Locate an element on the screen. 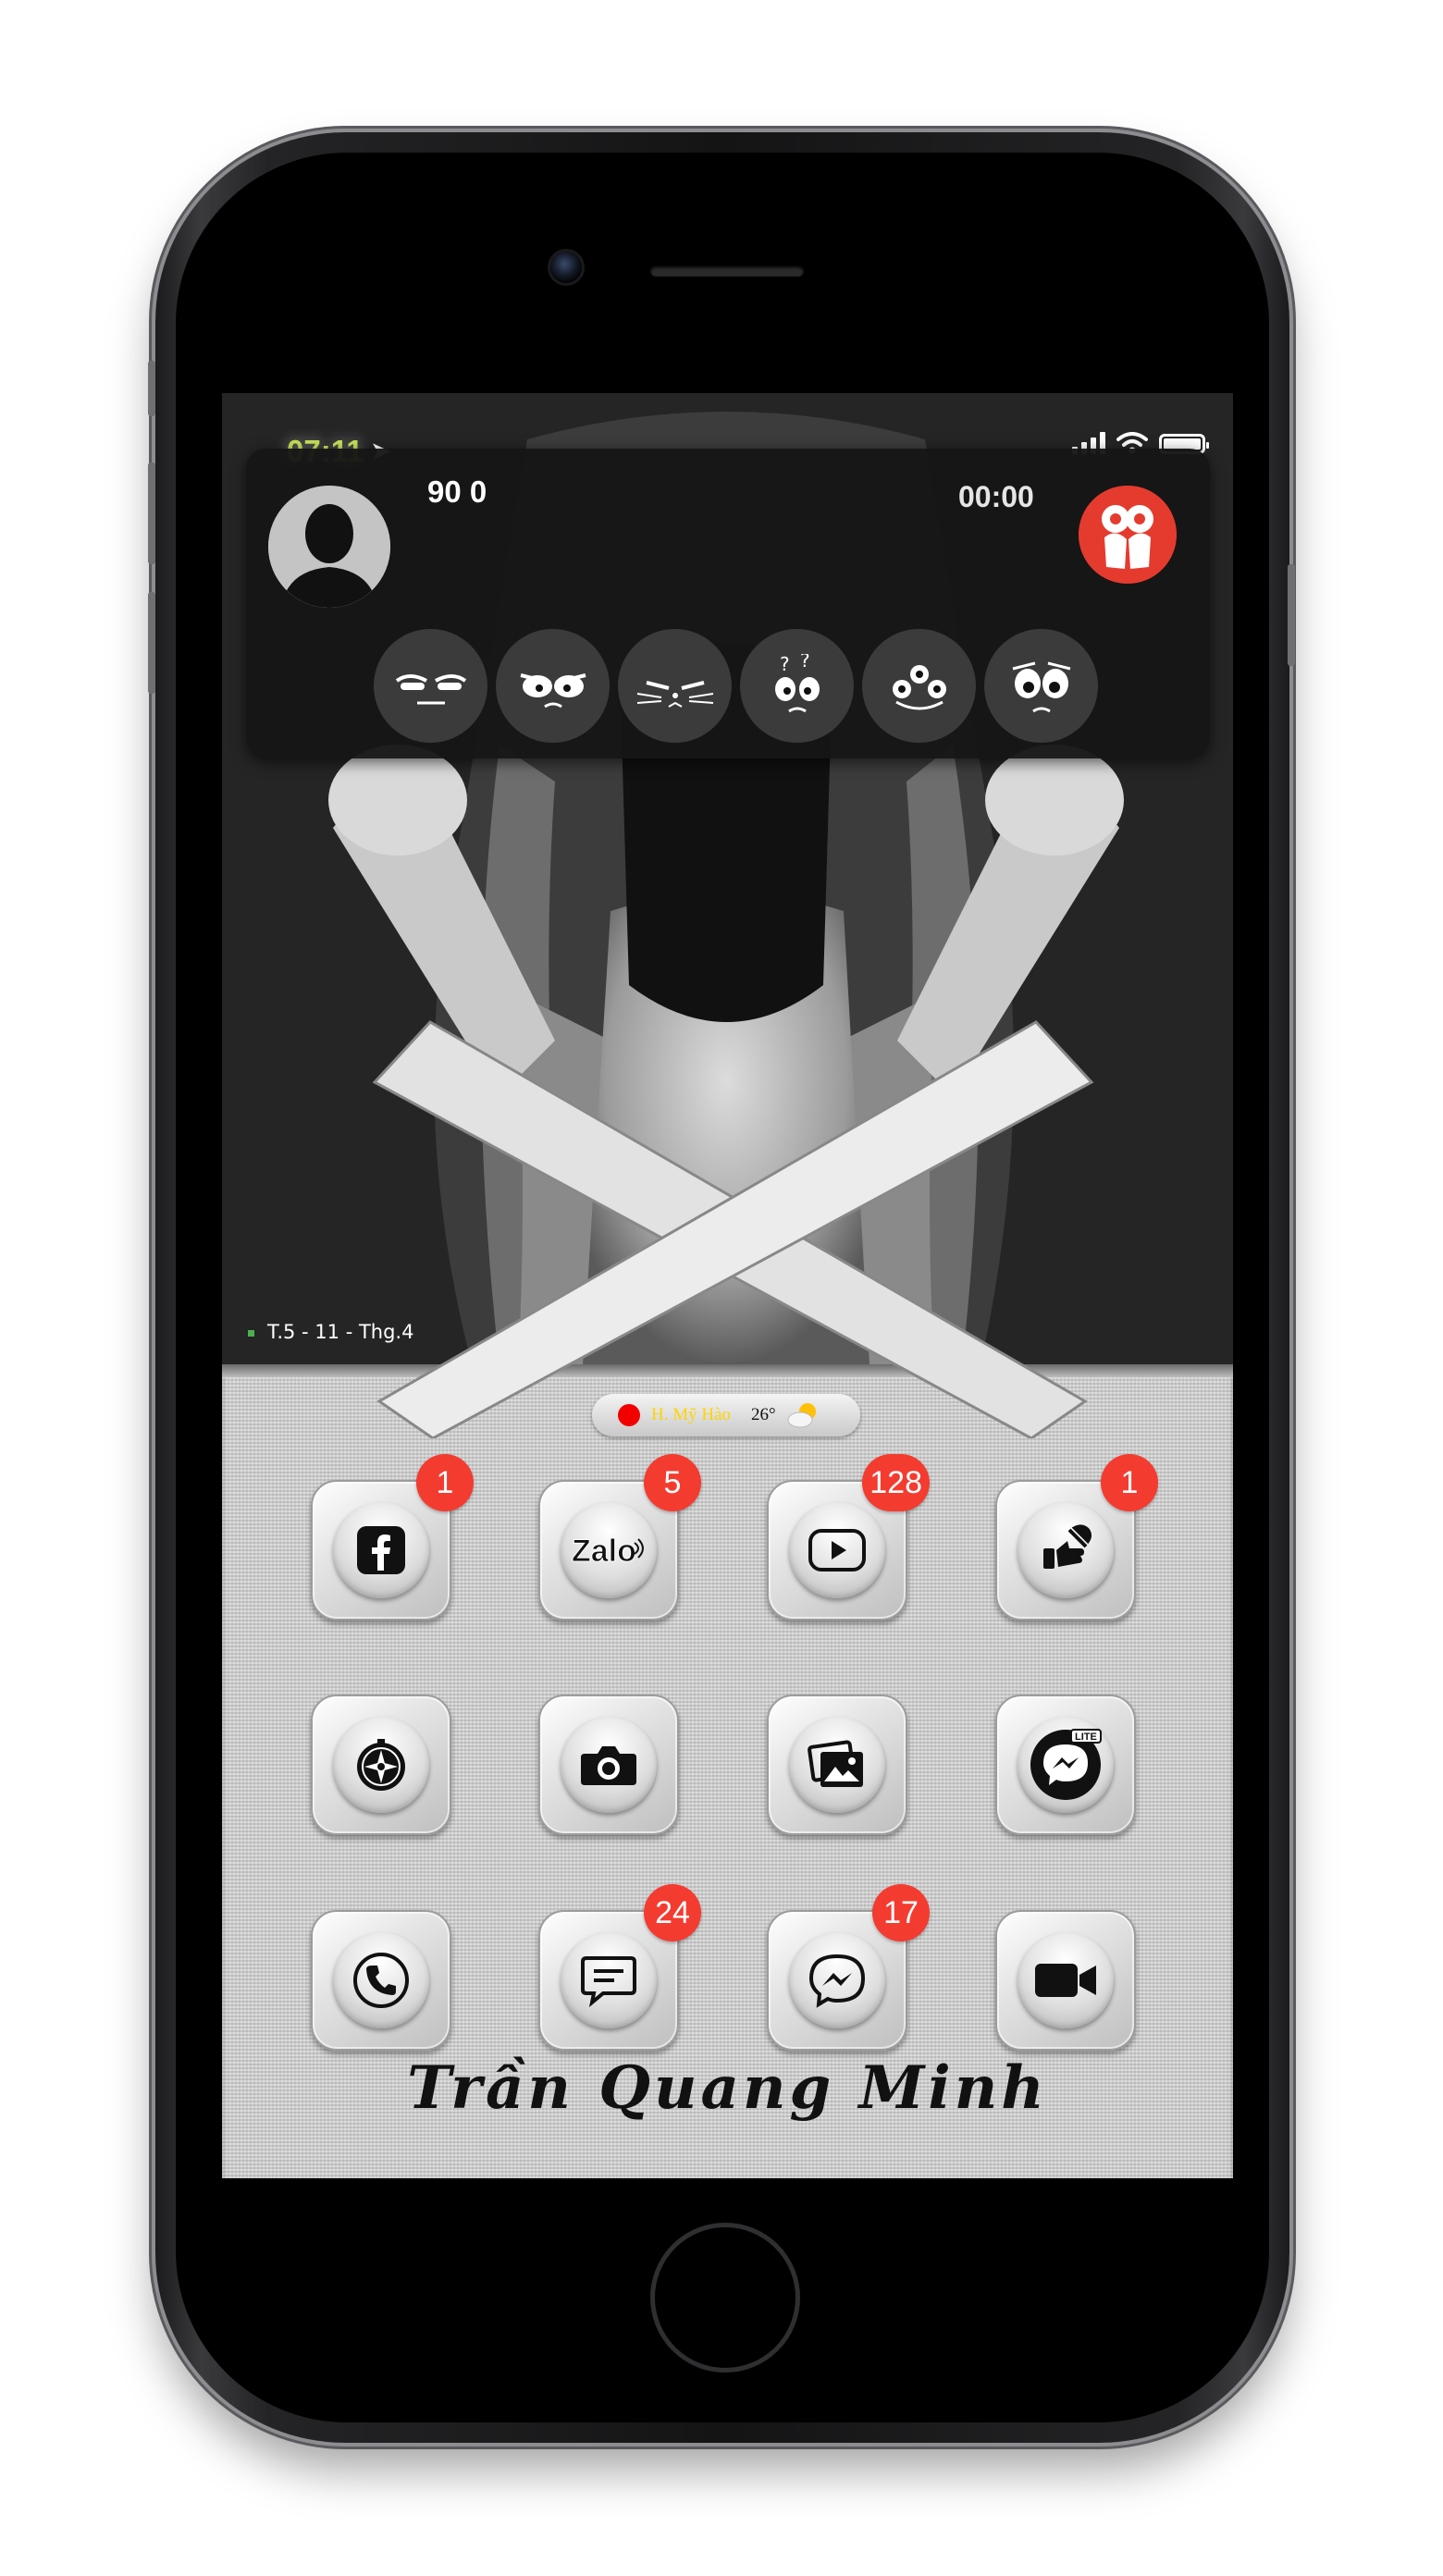 Image resolution: width=1443 pixels, height=2576 pixels. earpiece-speaker is located at coordinates (727, 271).